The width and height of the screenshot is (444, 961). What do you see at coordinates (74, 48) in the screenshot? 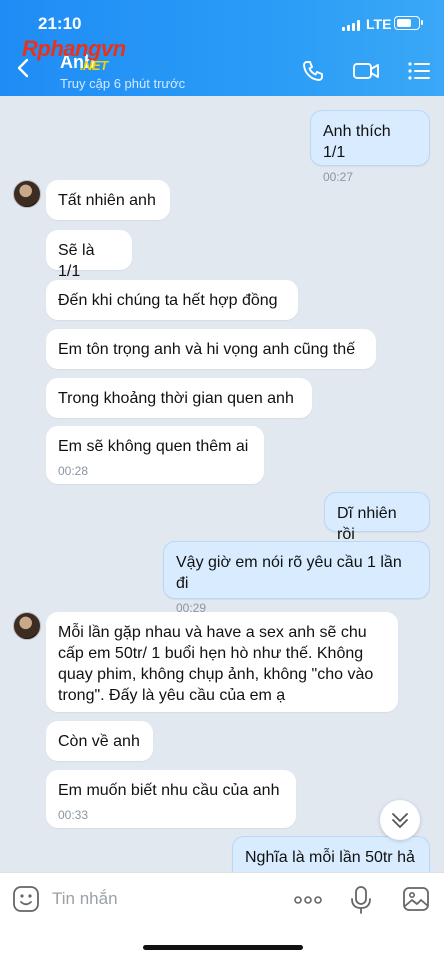
I see `watermark-text: Rphangvn` at bounding box center [74, 48].